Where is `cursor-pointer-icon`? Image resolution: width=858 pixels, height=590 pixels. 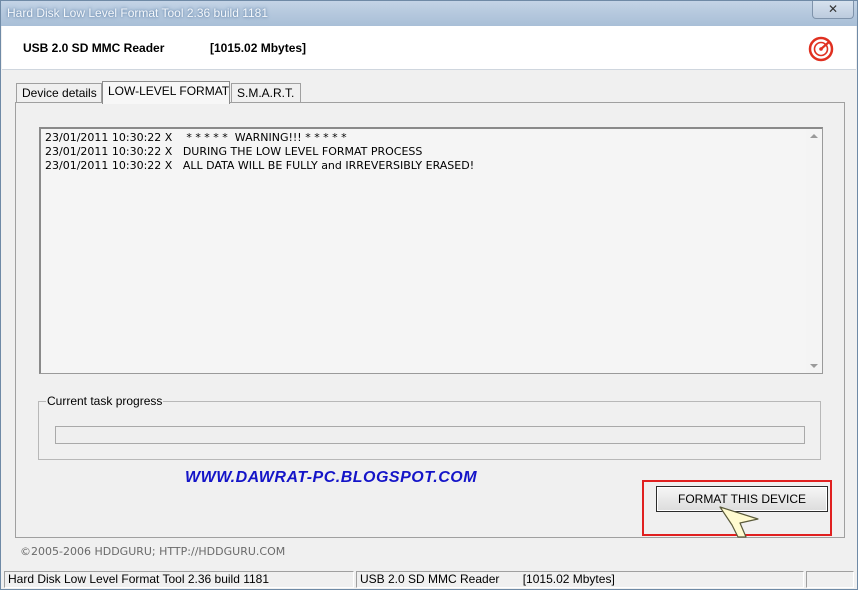 cursor-pointer-icon is located at coordinates (739, 522).